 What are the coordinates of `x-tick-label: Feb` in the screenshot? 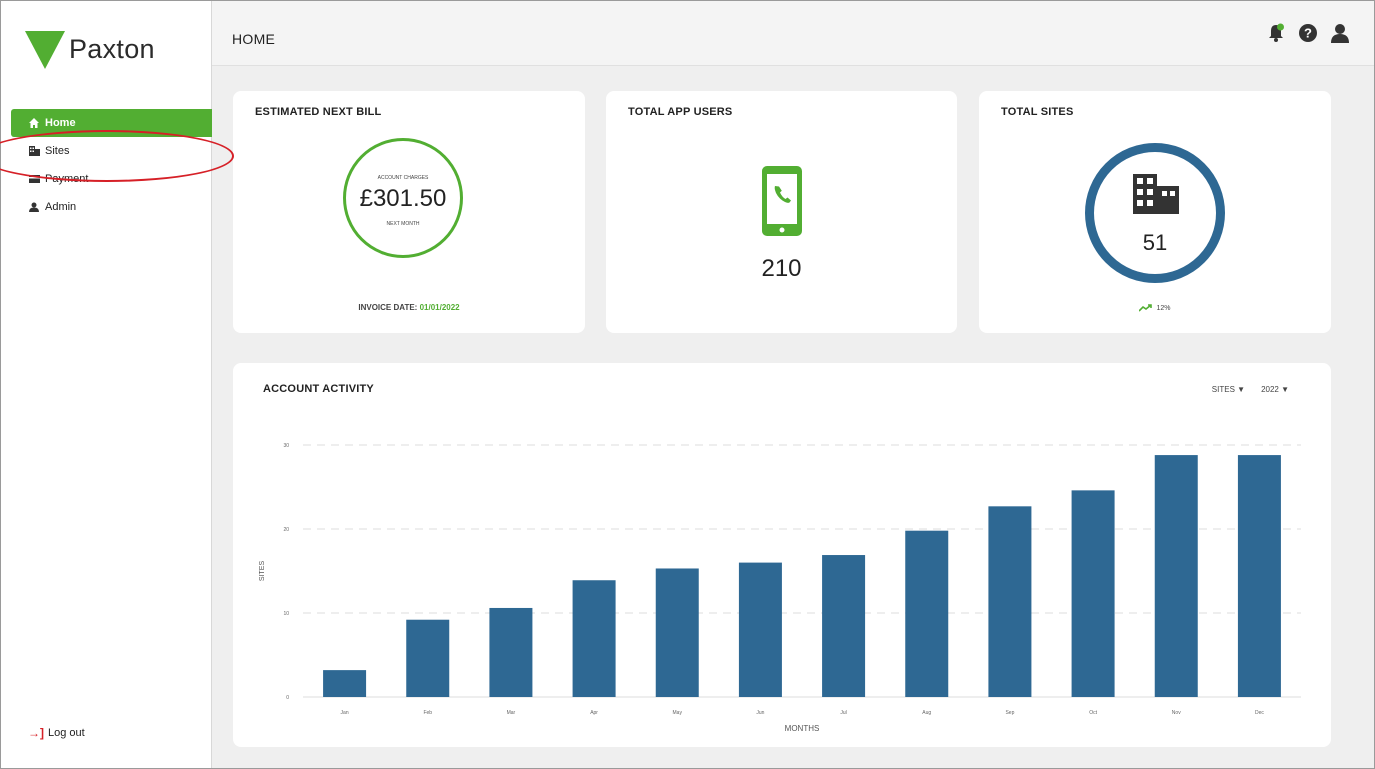 It's located at (427, 713).